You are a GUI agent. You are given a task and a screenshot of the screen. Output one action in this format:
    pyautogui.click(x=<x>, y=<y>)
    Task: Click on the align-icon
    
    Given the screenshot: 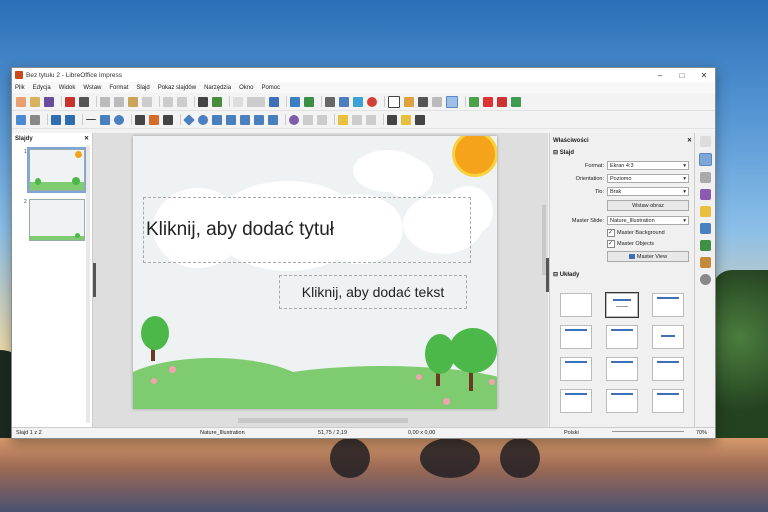 What is the action you would take?
    pyautogui.click(x=308, y=119)
    